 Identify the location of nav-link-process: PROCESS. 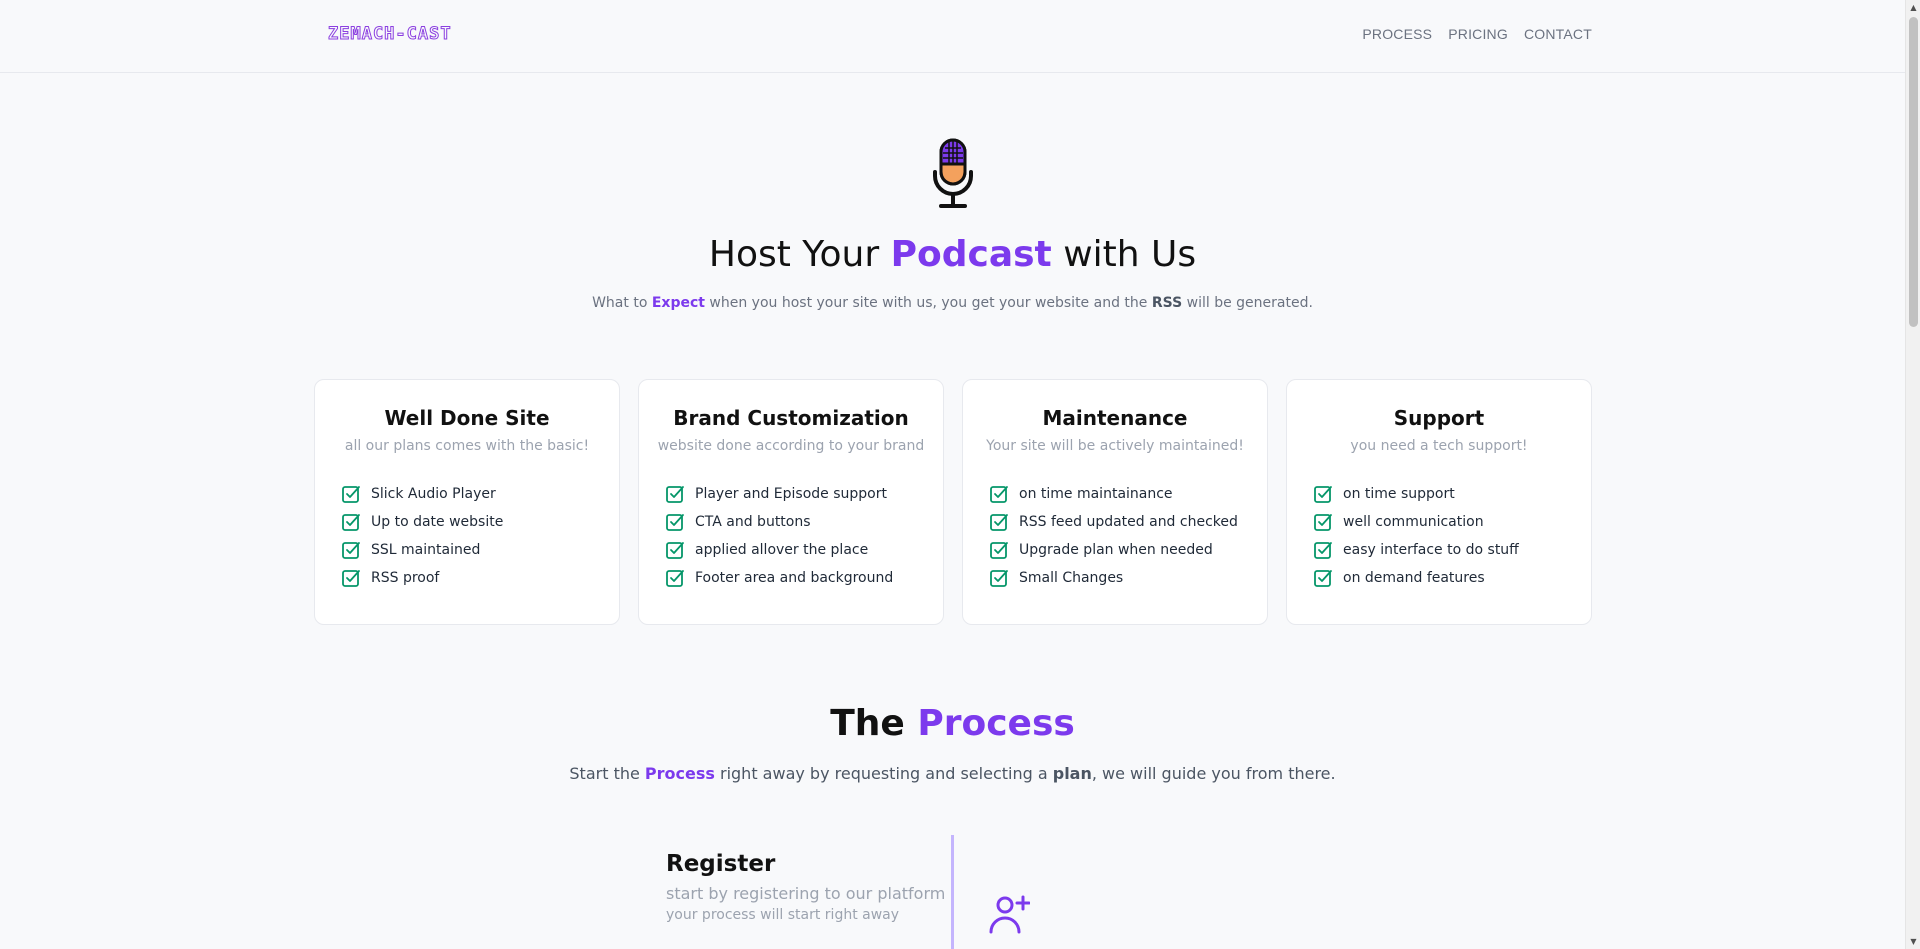
(1397, 34).